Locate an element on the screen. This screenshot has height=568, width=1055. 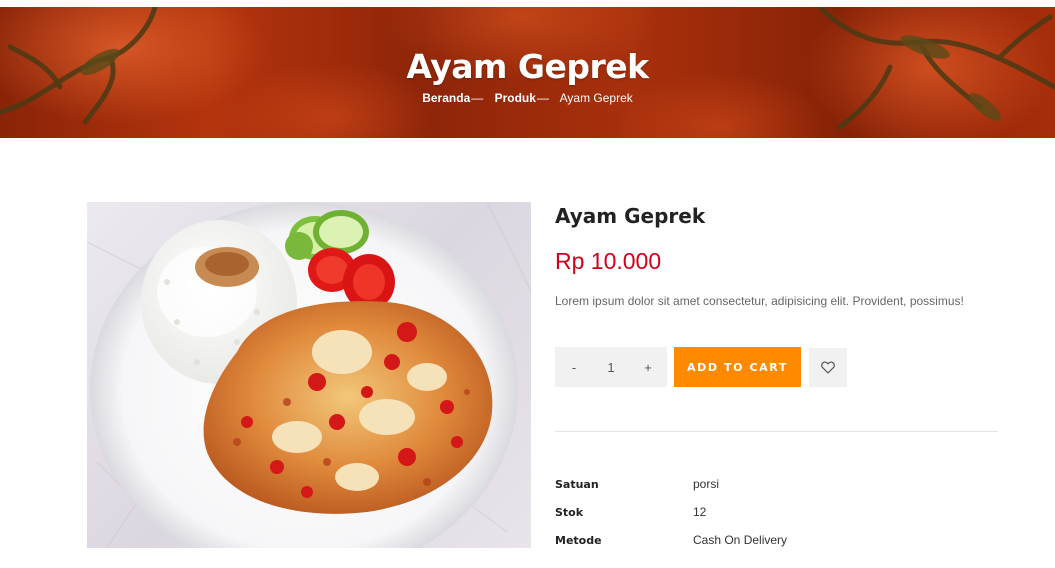
spec-row-metode: Metode Cash On Delivery is located at coordinates (776, 540).